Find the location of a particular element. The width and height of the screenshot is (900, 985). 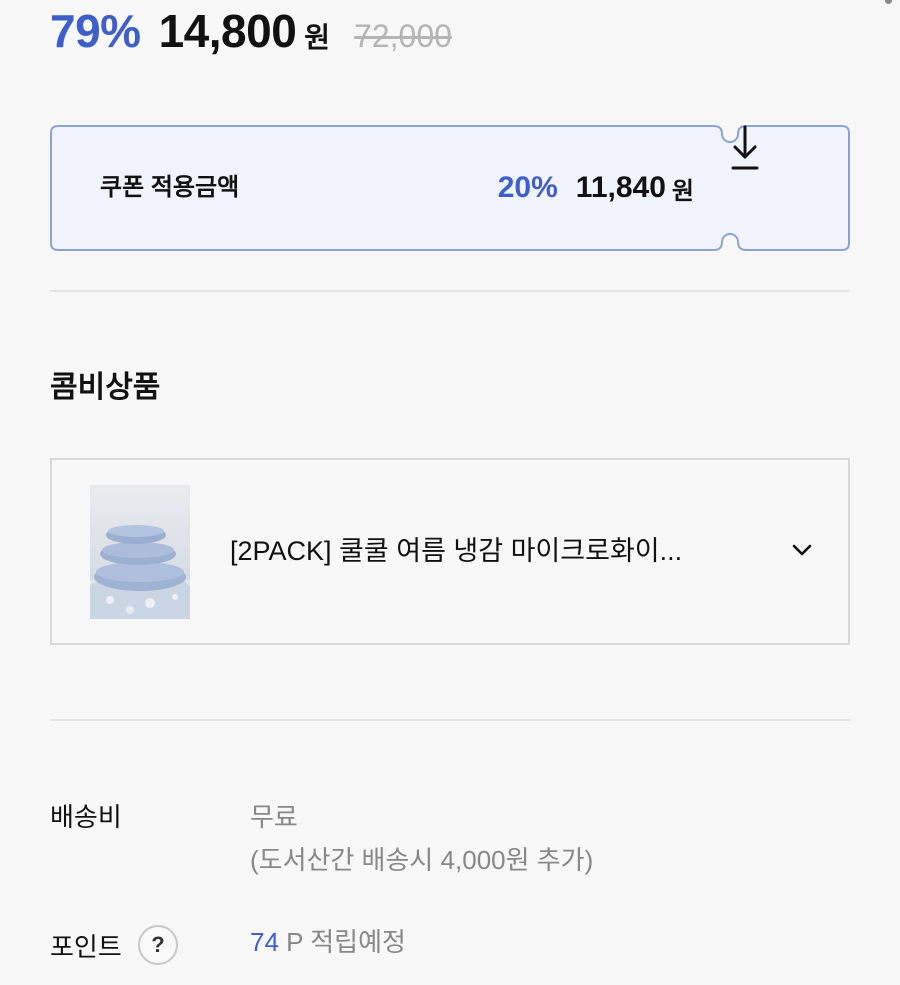

sale-price: 14,800 is located at coordinates (227, 31).